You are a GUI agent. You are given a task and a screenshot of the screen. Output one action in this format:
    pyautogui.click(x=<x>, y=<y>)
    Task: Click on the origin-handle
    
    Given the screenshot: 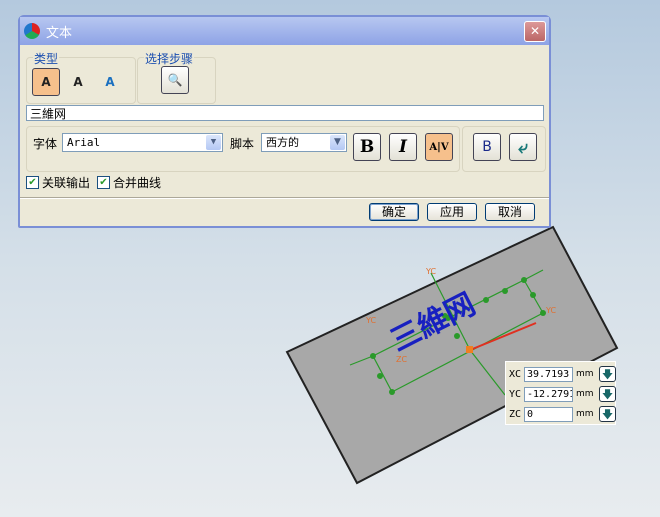 What is the action you would take?
    pyautogui.click(x=469, y=349)
    